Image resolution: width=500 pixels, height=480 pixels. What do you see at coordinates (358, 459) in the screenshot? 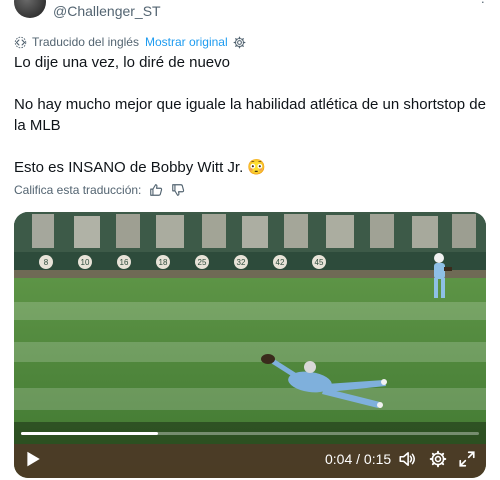
I see `video-time: 0:04 / 0:15` at bounding box center [358, 459].